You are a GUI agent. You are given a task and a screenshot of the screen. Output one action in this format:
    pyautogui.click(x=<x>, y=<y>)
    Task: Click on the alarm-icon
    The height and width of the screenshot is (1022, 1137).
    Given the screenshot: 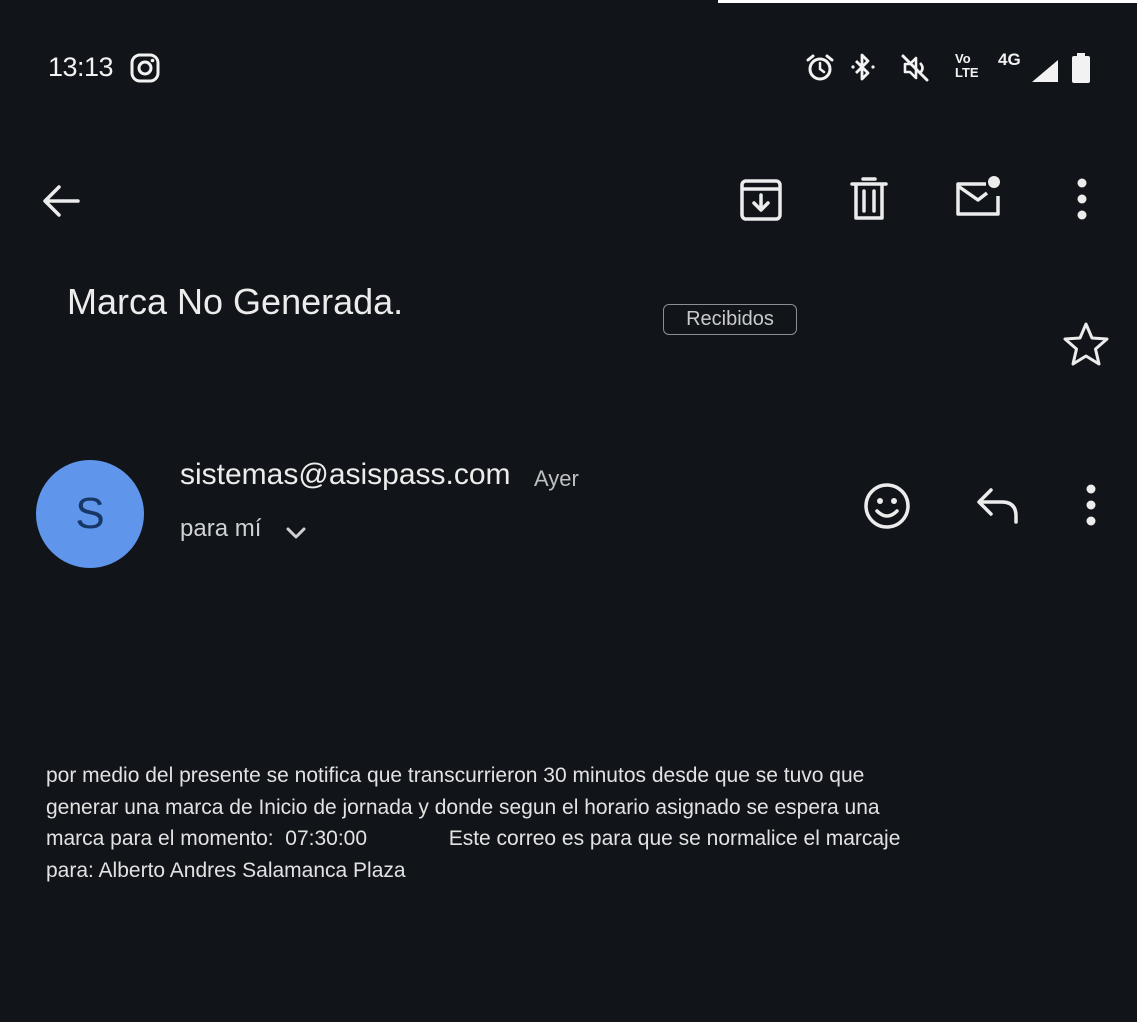 What is the action you would take?
    pyautogui.click(x=820, y=67)
    